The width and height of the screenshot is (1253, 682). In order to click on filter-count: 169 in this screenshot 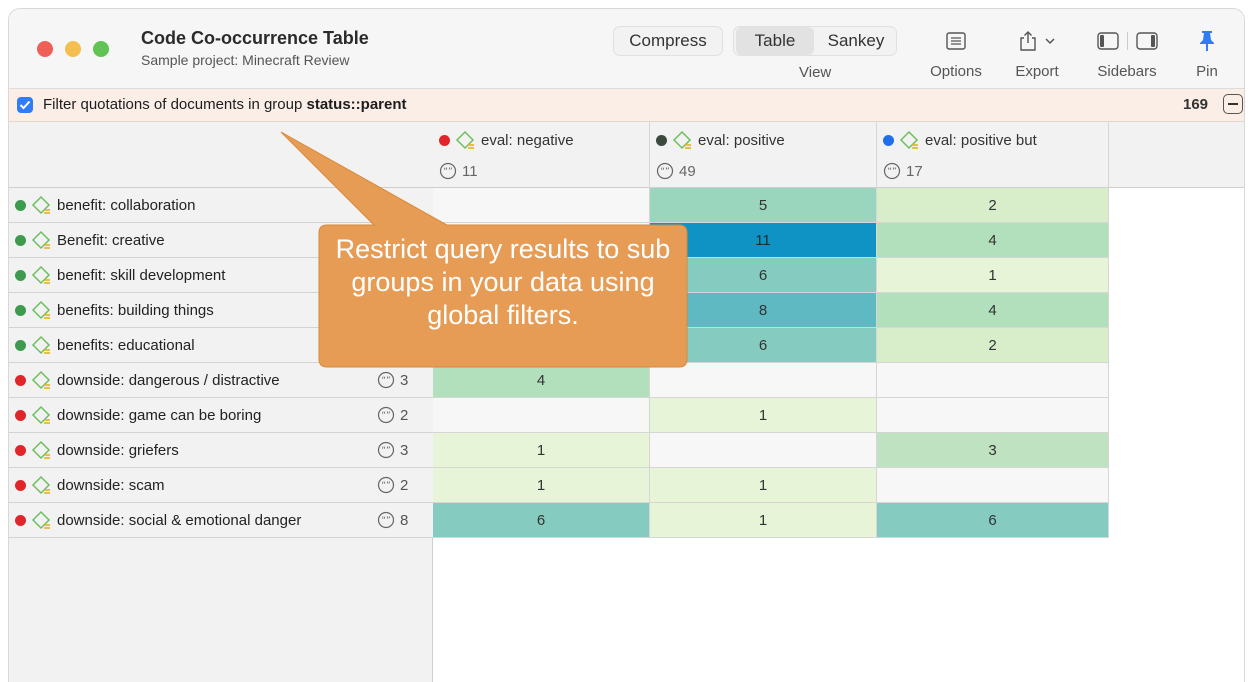, I will do `click(1196, 104)`.